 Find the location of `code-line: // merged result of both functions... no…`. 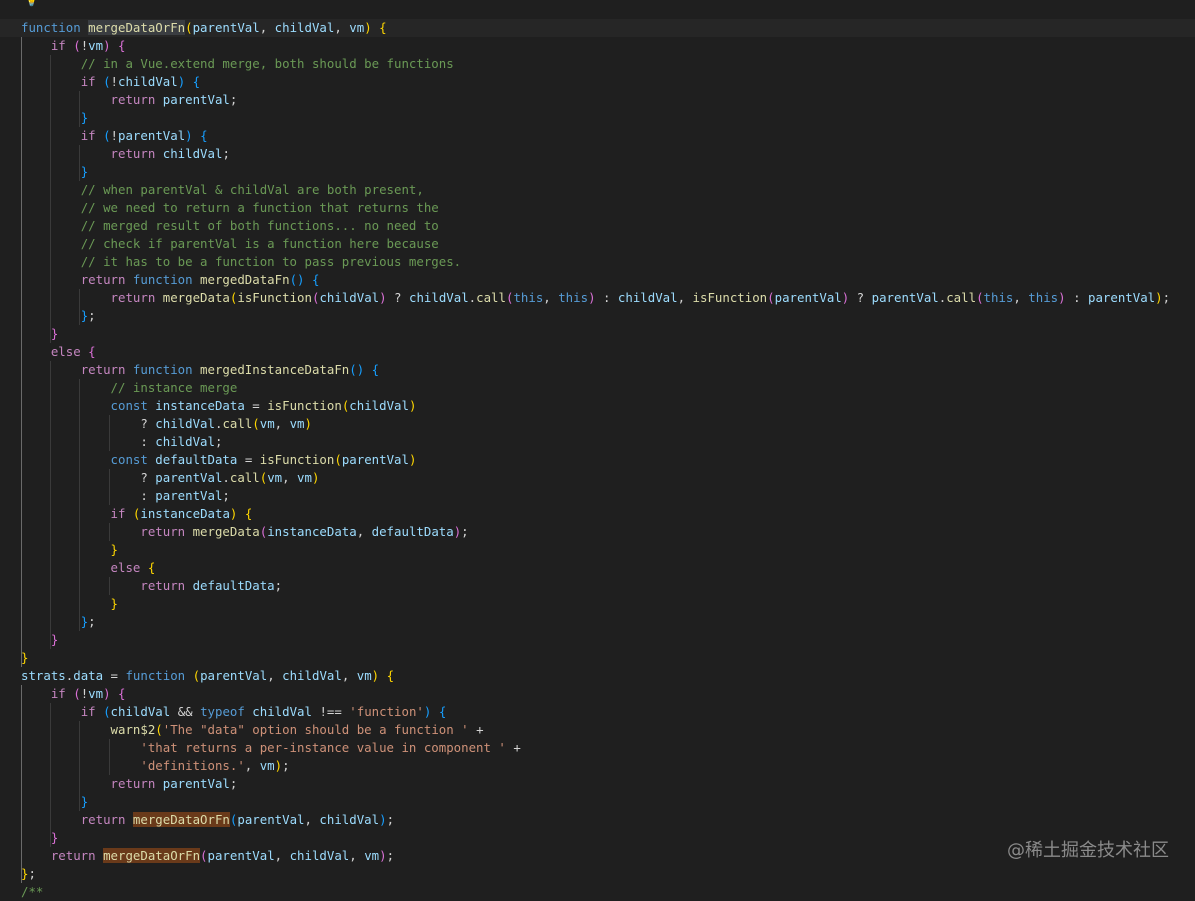

code-line: // merged result of both functions... no… is located at coordinates (595, 226).